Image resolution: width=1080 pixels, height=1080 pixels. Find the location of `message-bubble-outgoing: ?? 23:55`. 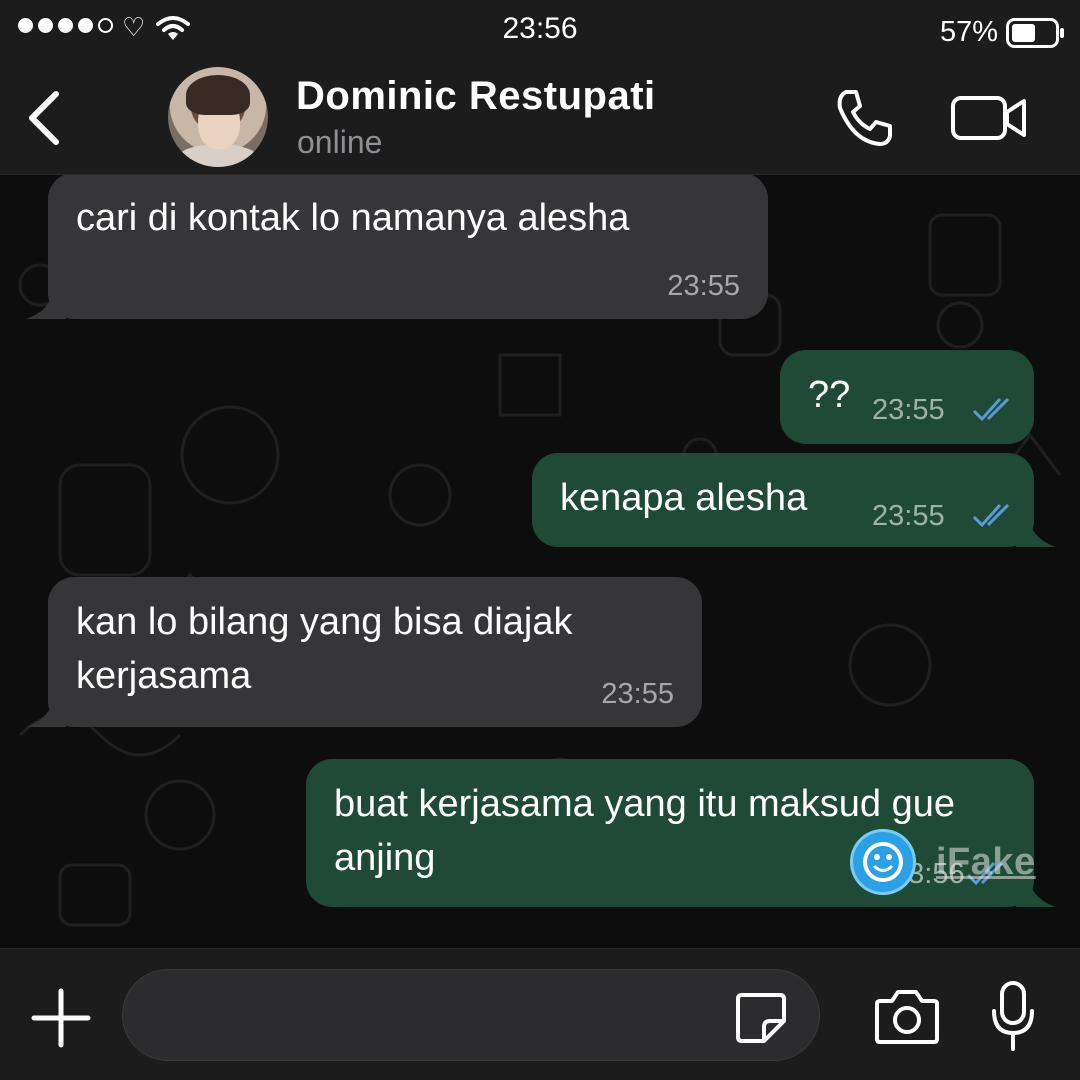

message-bubble-outgoing: ?? 23:55 is located at coordinates (907, 397).